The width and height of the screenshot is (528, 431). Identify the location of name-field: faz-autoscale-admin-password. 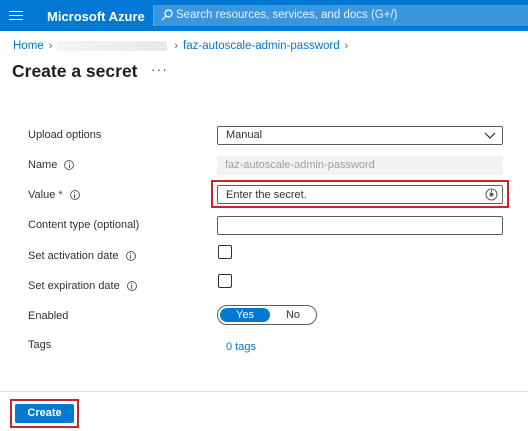
(360, 165).